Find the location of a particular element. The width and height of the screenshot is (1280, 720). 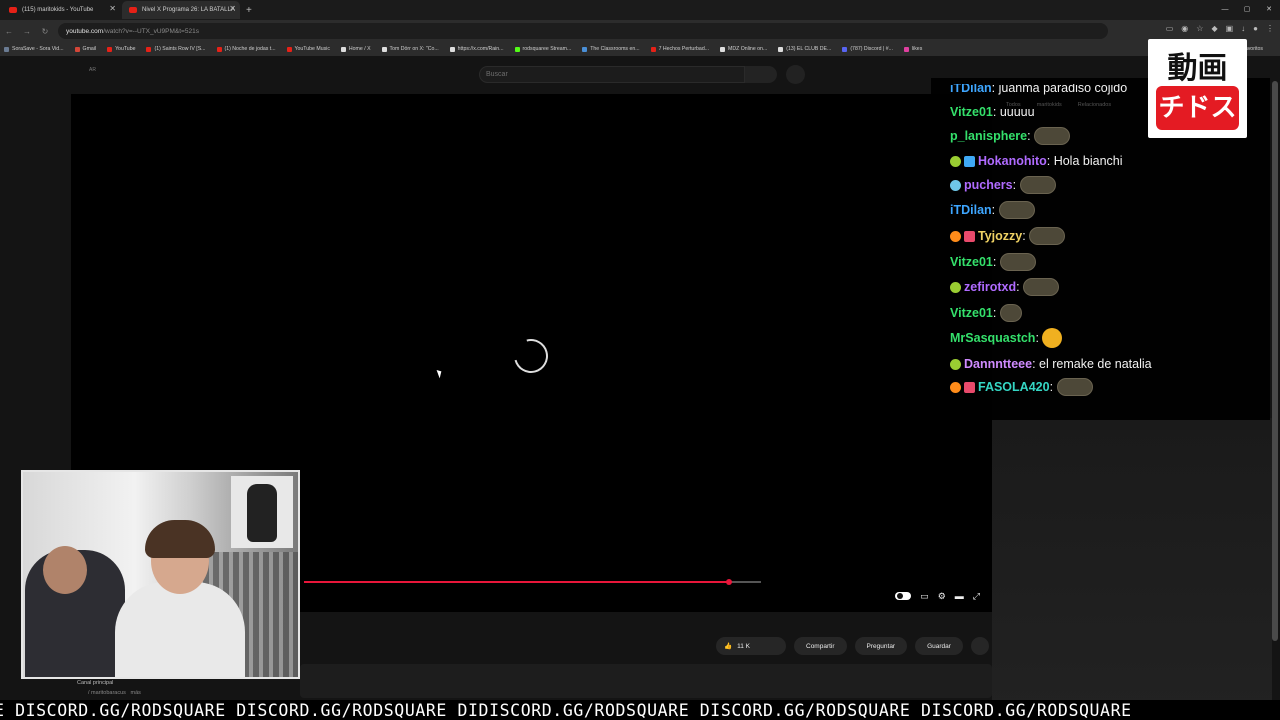

settings-gear-icon: ⚙ is located at coordinates (942, 596).